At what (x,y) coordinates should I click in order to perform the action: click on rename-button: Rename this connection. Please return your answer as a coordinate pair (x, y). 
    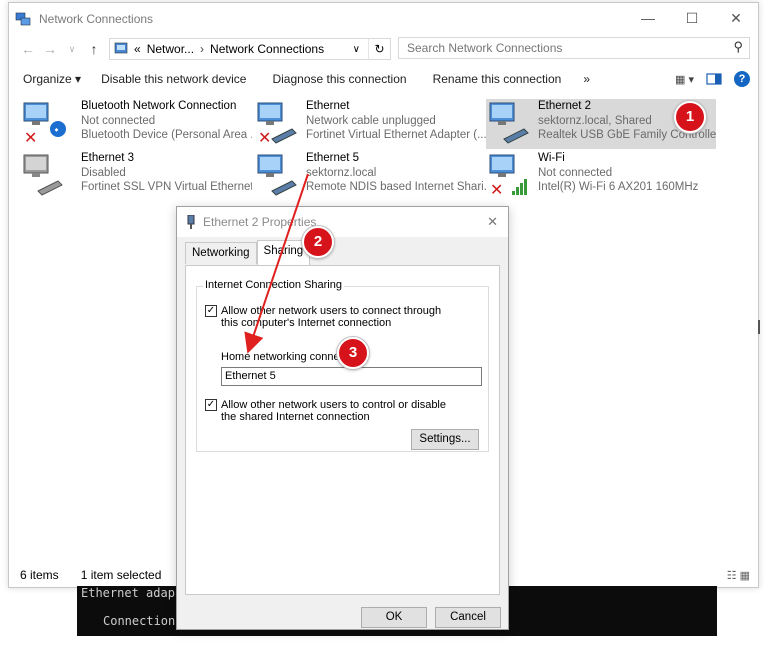
    Looking at the image, I should click on (497, 79).